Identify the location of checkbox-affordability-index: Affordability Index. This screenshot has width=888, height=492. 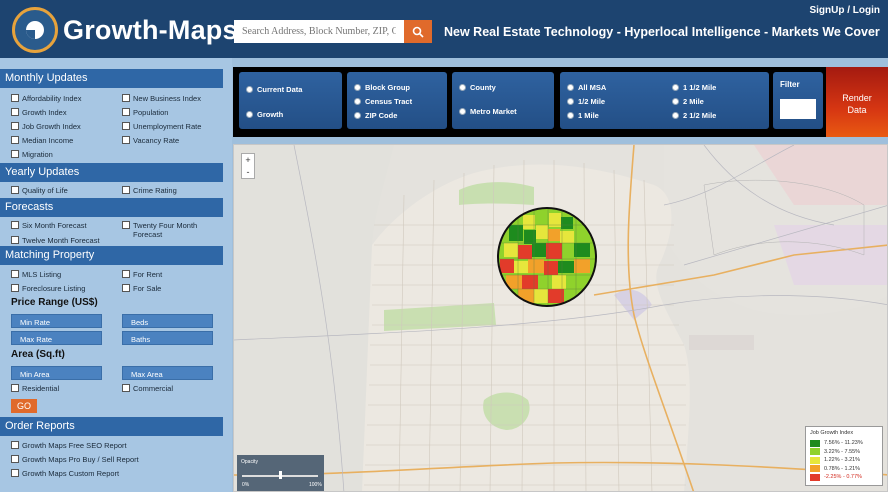
(46, 98).